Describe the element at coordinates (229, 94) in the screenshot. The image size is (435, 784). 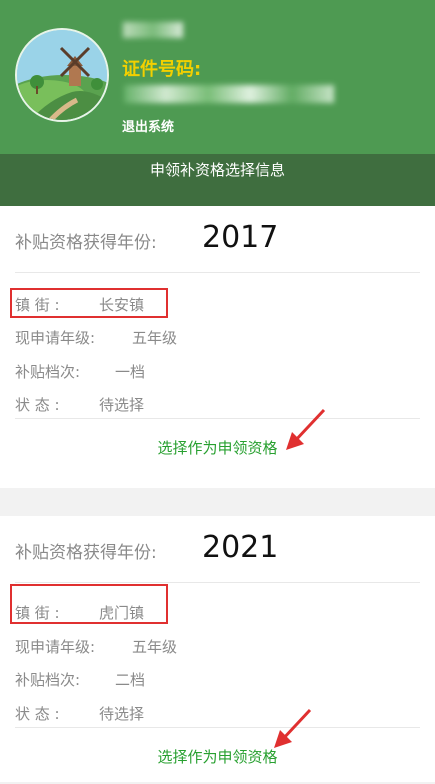
I see `redacted-id-number` at that location.